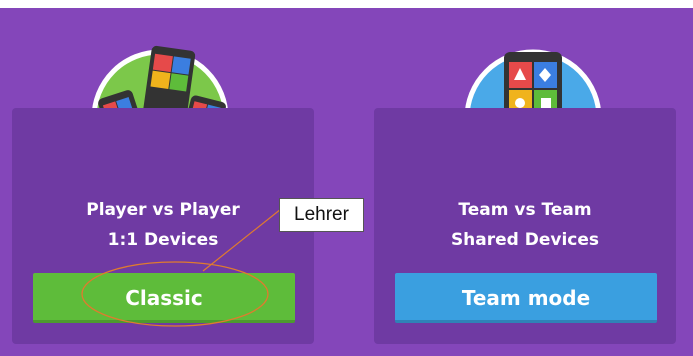  Describe the element at coordinates (164, 298) in the screenshot. I see `classic-button: Classic` at that location.